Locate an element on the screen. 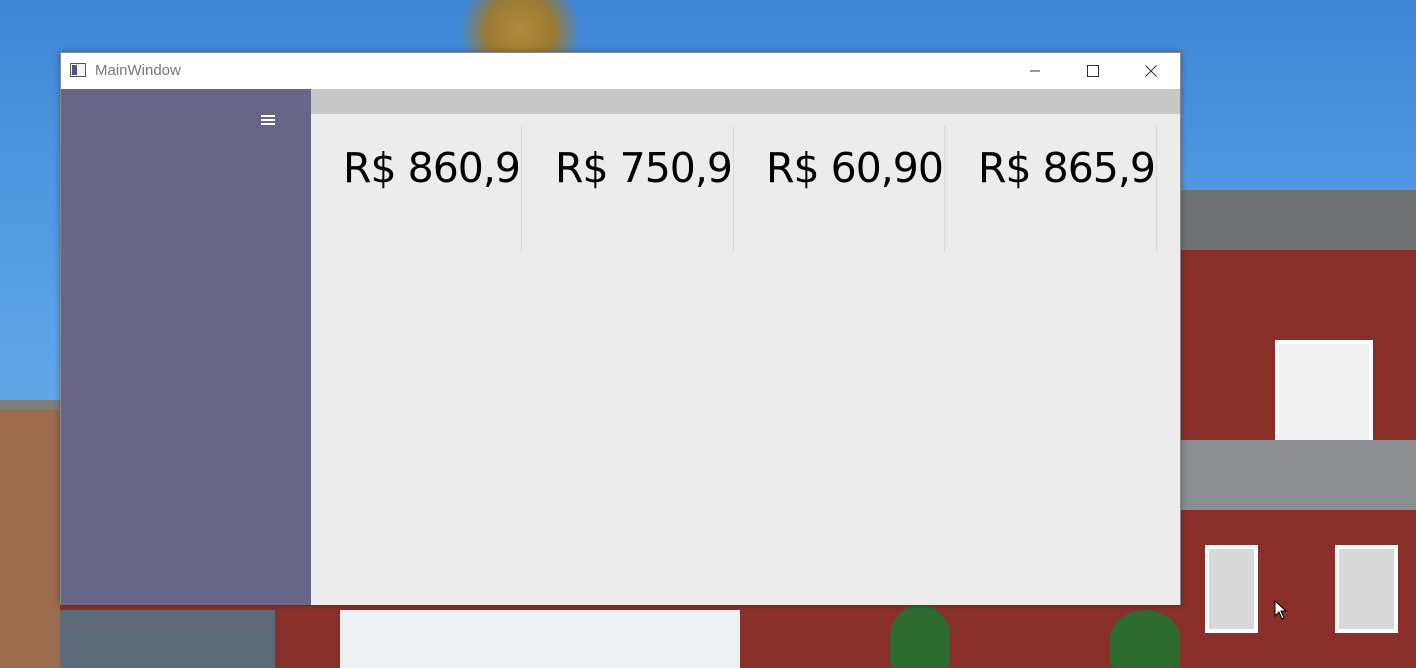 The width and height of the screenshot is (1416, 668). minimize-button is located at coordinates (1035, 71).